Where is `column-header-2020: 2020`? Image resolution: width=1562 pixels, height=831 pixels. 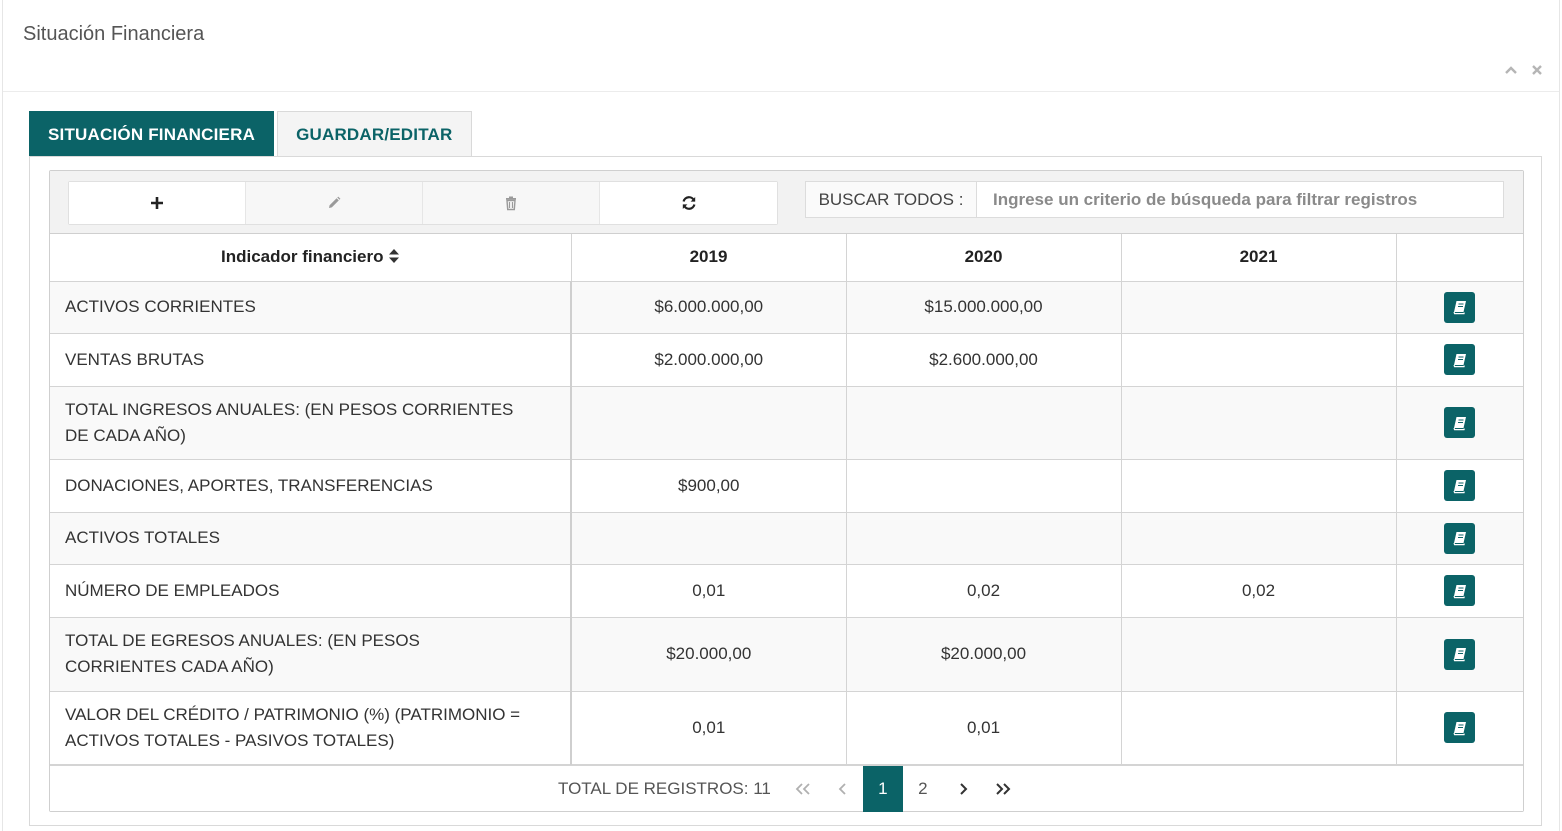
column-header-2020: 2020 is located at coordinates (984, 258).